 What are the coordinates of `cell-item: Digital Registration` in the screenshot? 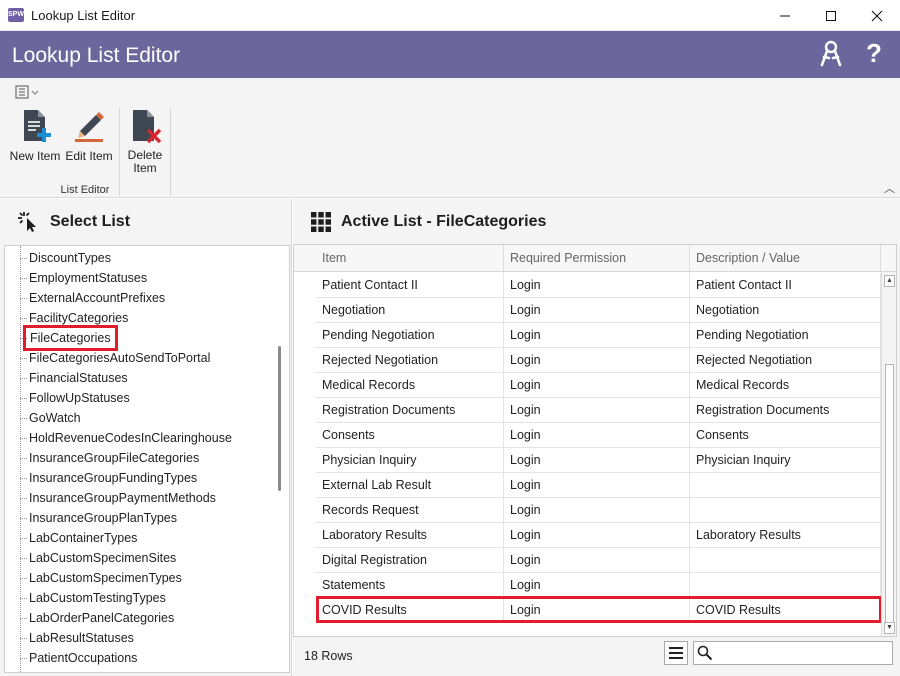 It's located at (410, 560).